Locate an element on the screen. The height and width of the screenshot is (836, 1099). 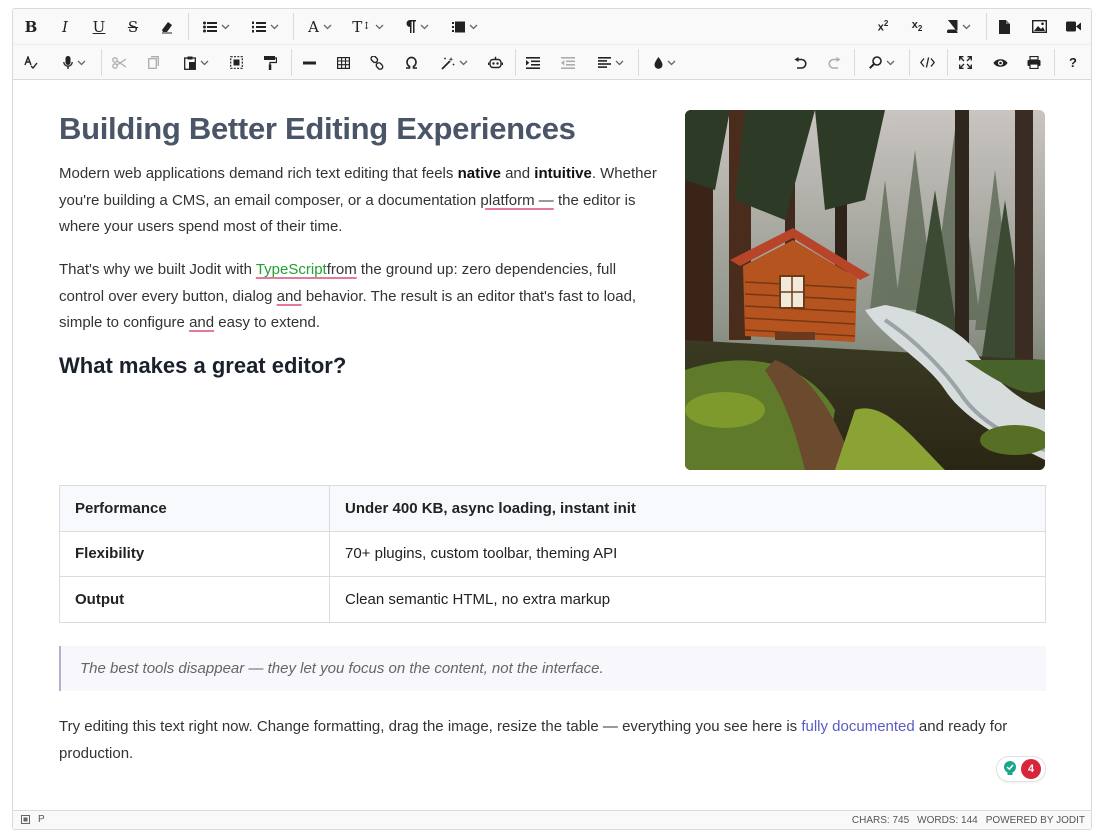
status-bar: P CHARS: 745 WORDS: 144 POWERED BY JODIT is located at coordinates (552, 819).